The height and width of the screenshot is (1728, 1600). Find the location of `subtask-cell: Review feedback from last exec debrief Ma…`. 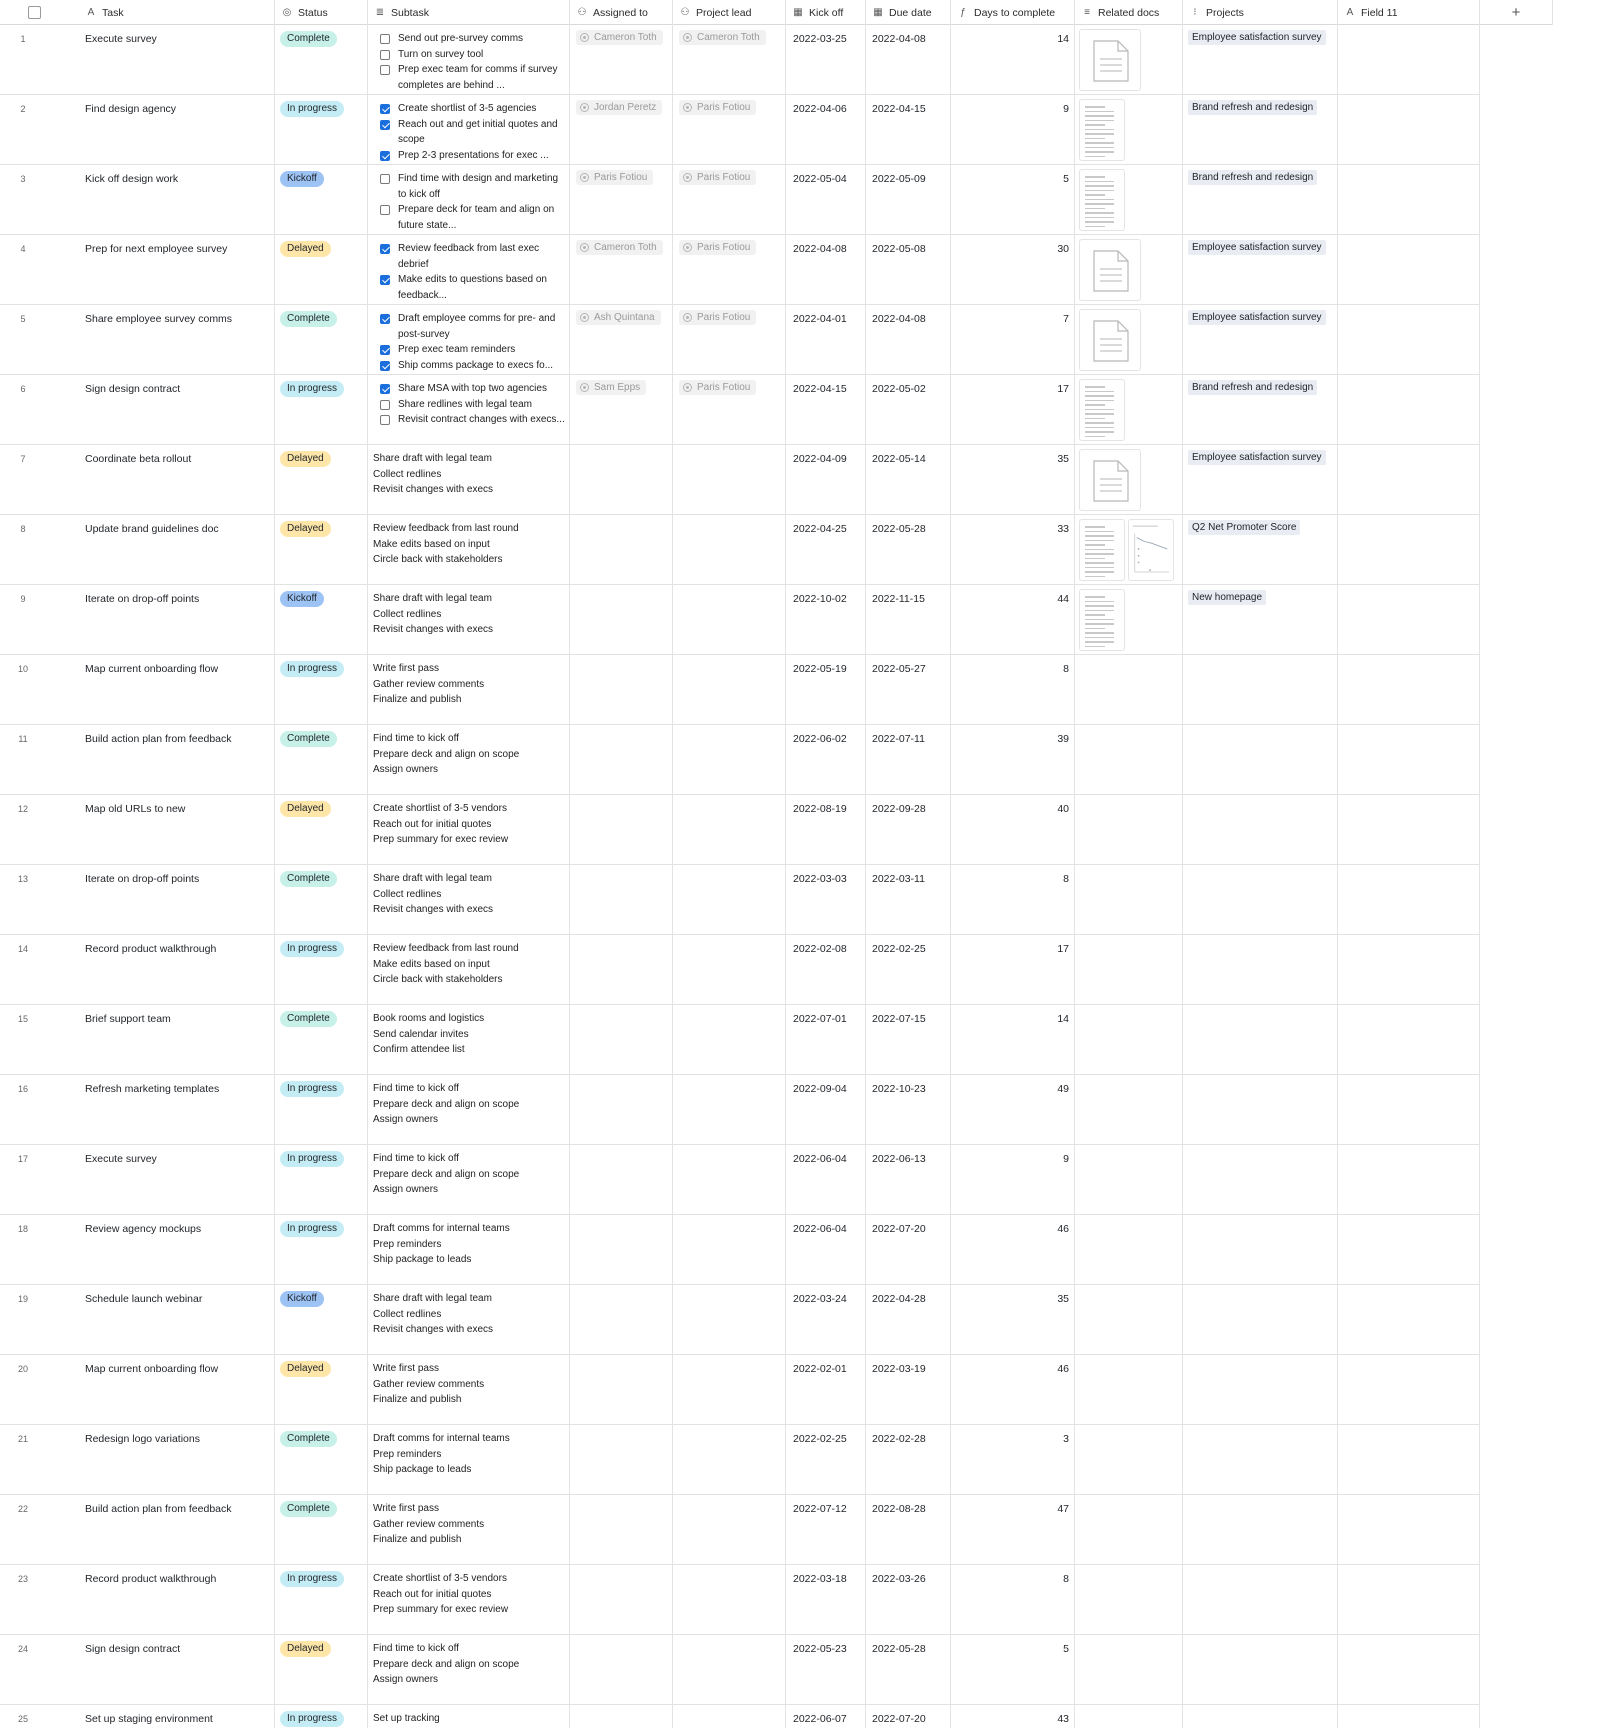

subtask-cell: Review feedback from last exec debrief Ma… is located at coordinates (469, 270).